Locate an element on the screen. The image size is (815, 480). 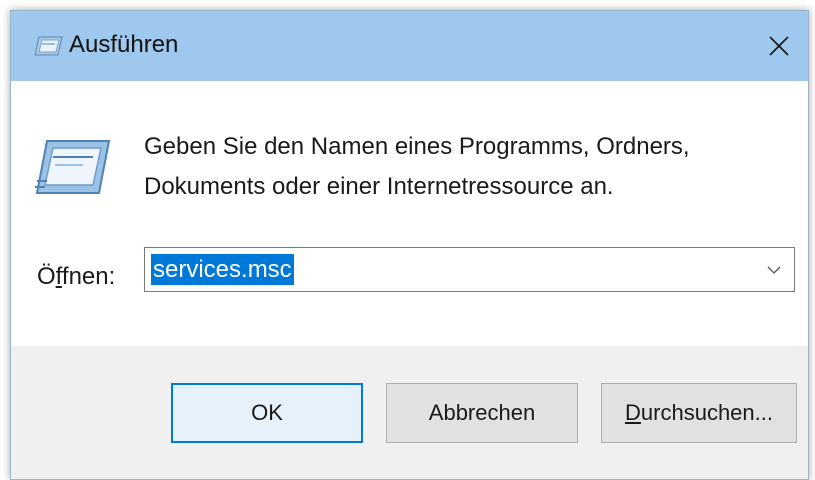
browse-accelerator: D is located at coordinates (633, 412).